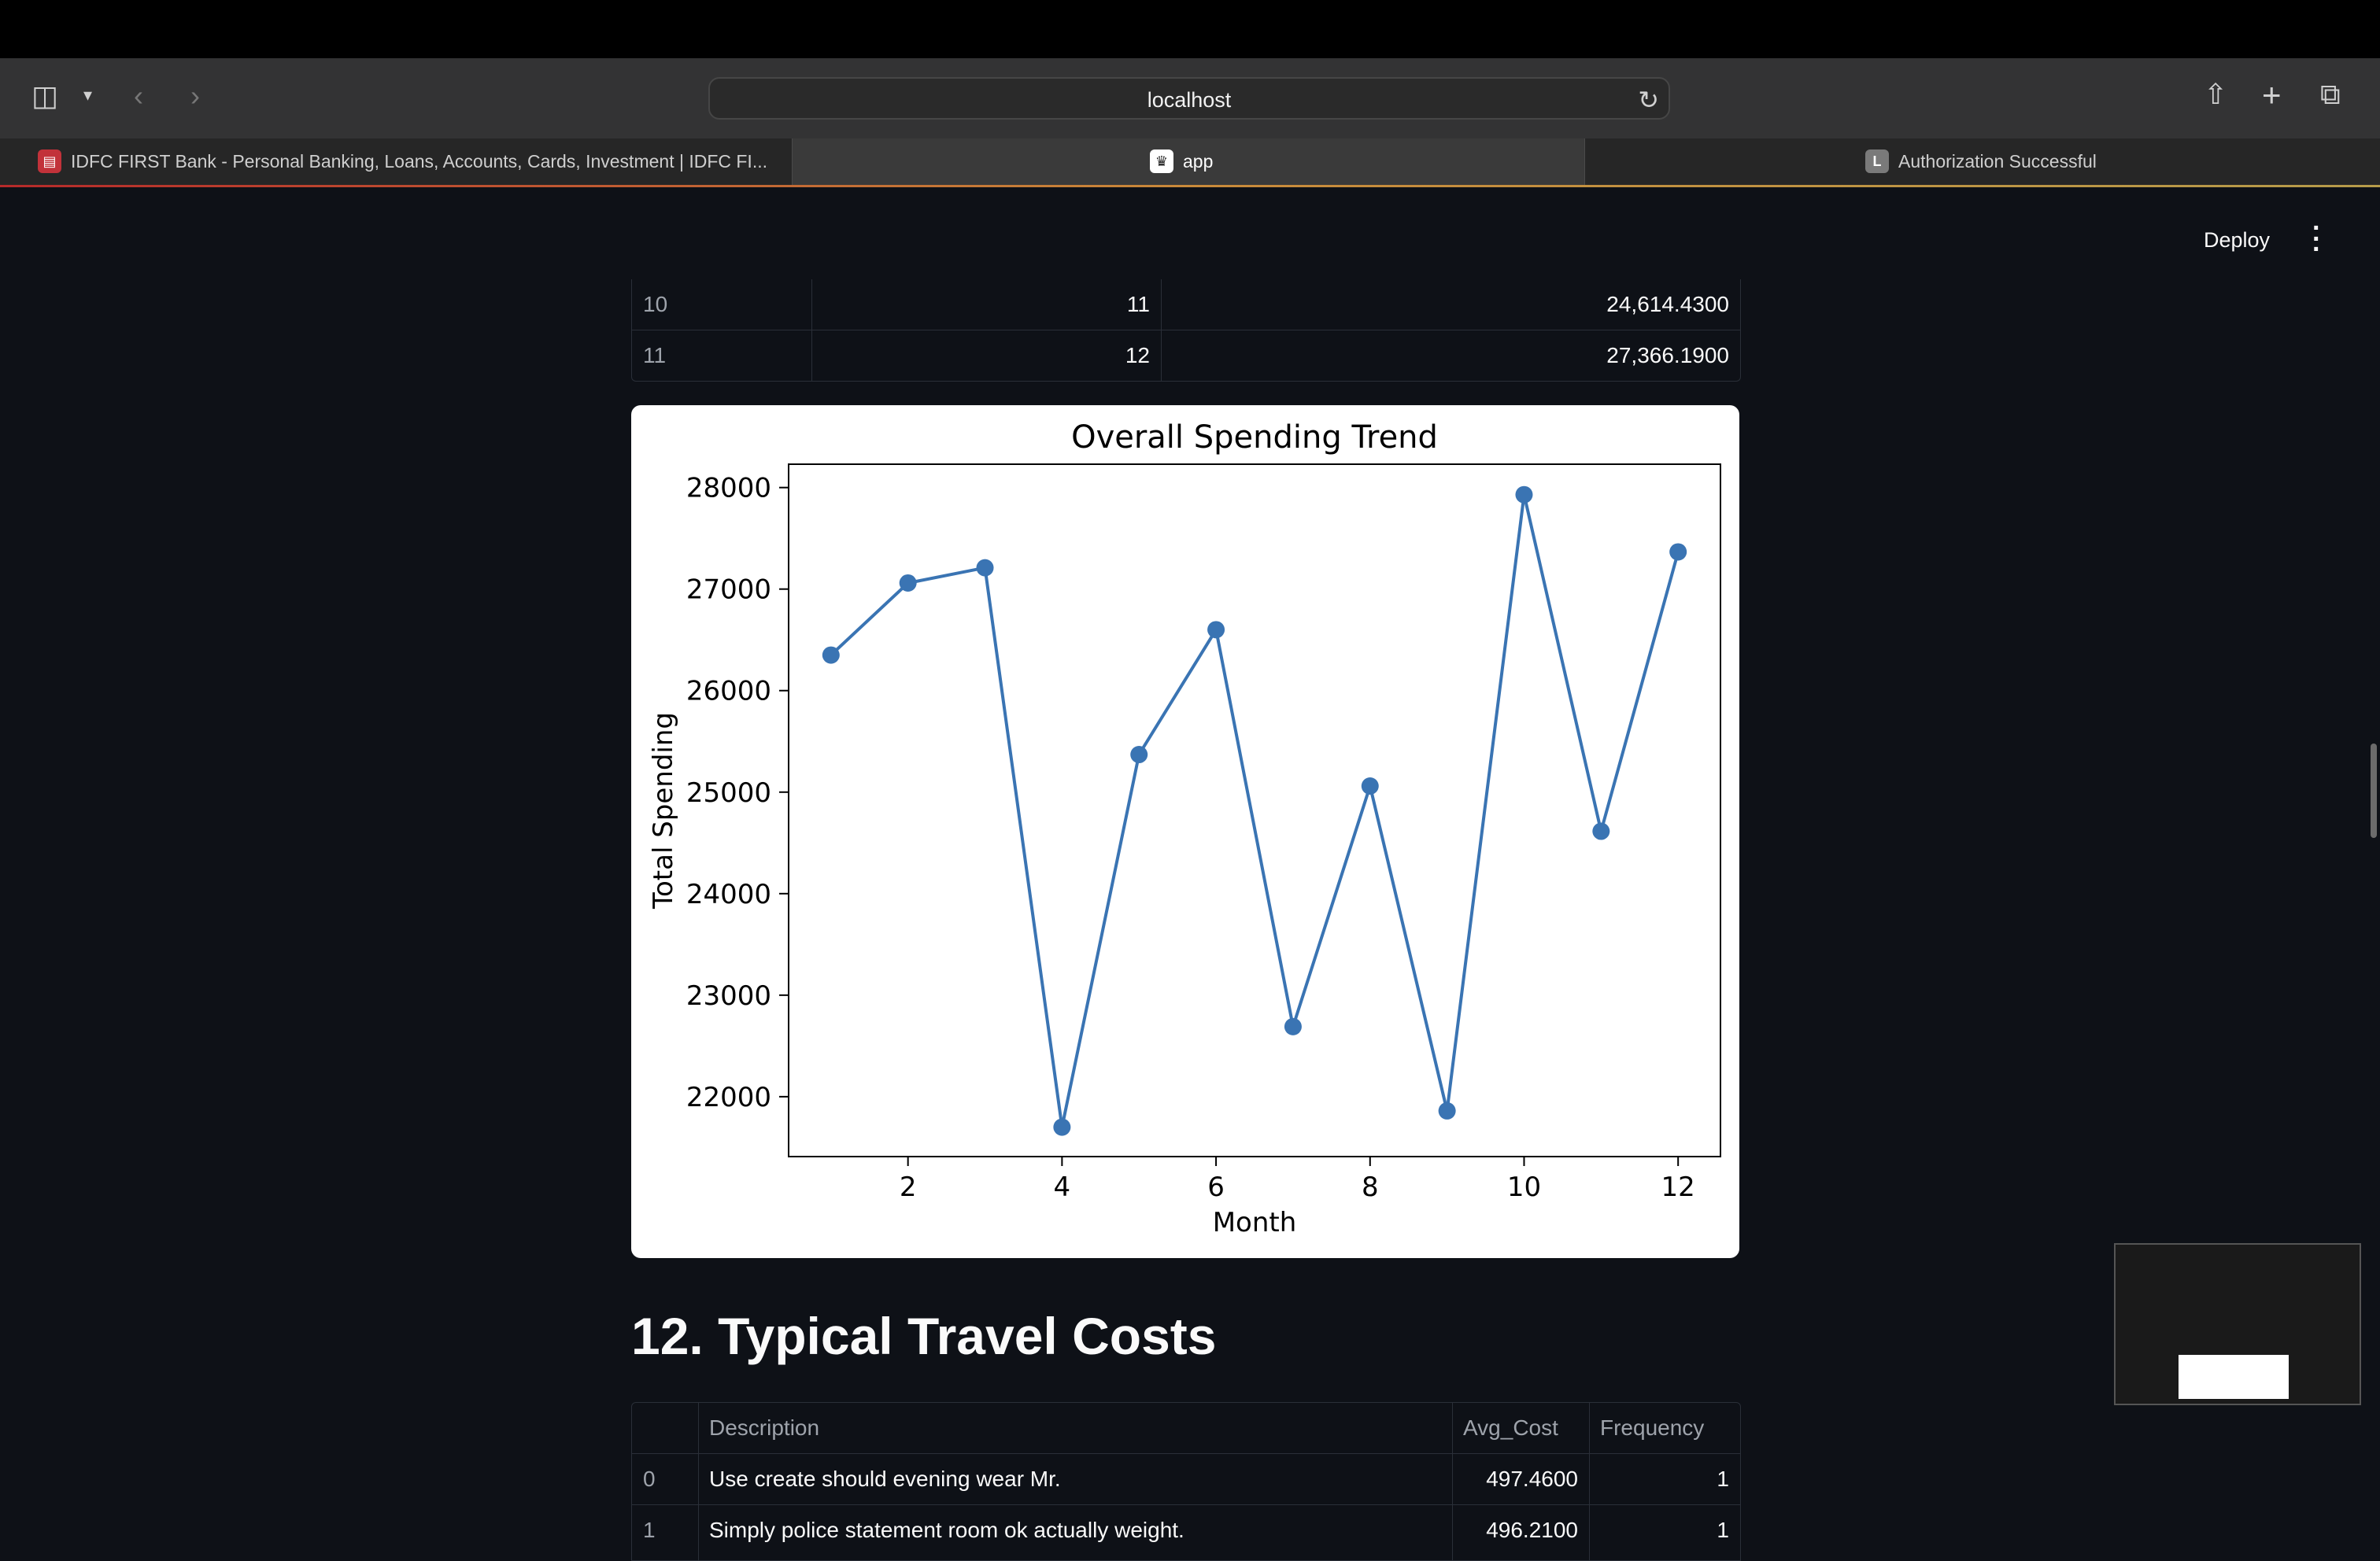 Image resolution: width=2380 pixels, height=1561 pixels. Describe the element at coordinates (1062, 1187) in the screenshot. I see `x-tick-label: 4` at that location.